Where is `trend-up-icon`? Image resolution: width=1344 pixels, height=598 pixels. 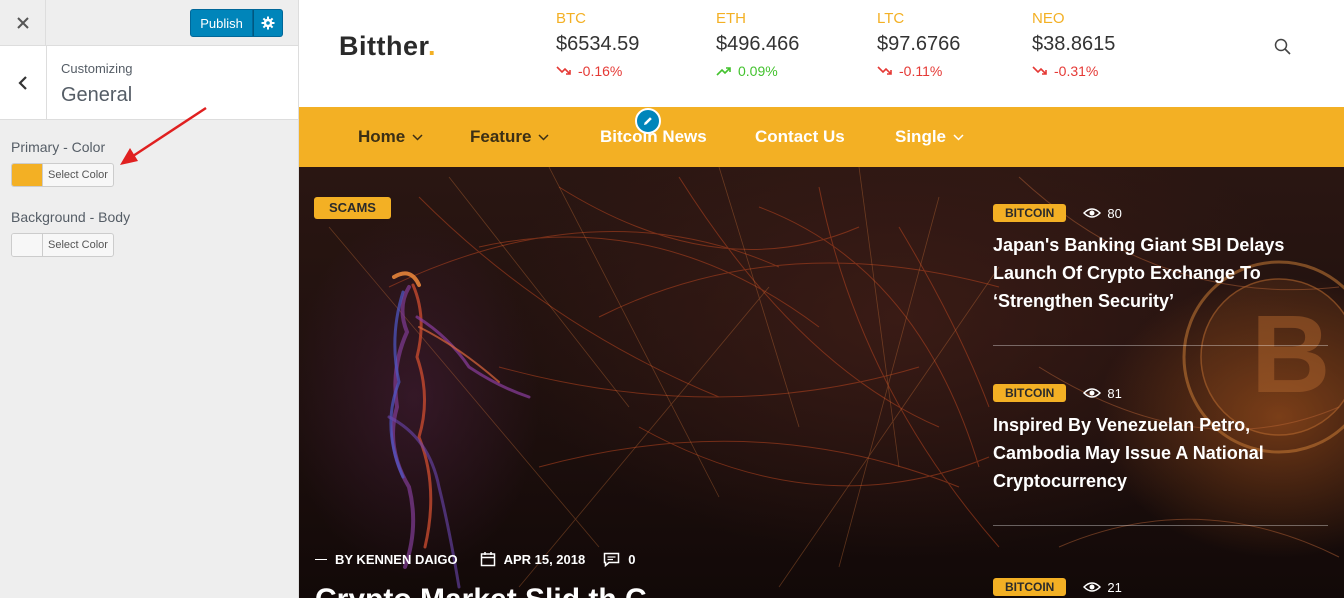 trend-up-icon is located at coordinates (723, 71).